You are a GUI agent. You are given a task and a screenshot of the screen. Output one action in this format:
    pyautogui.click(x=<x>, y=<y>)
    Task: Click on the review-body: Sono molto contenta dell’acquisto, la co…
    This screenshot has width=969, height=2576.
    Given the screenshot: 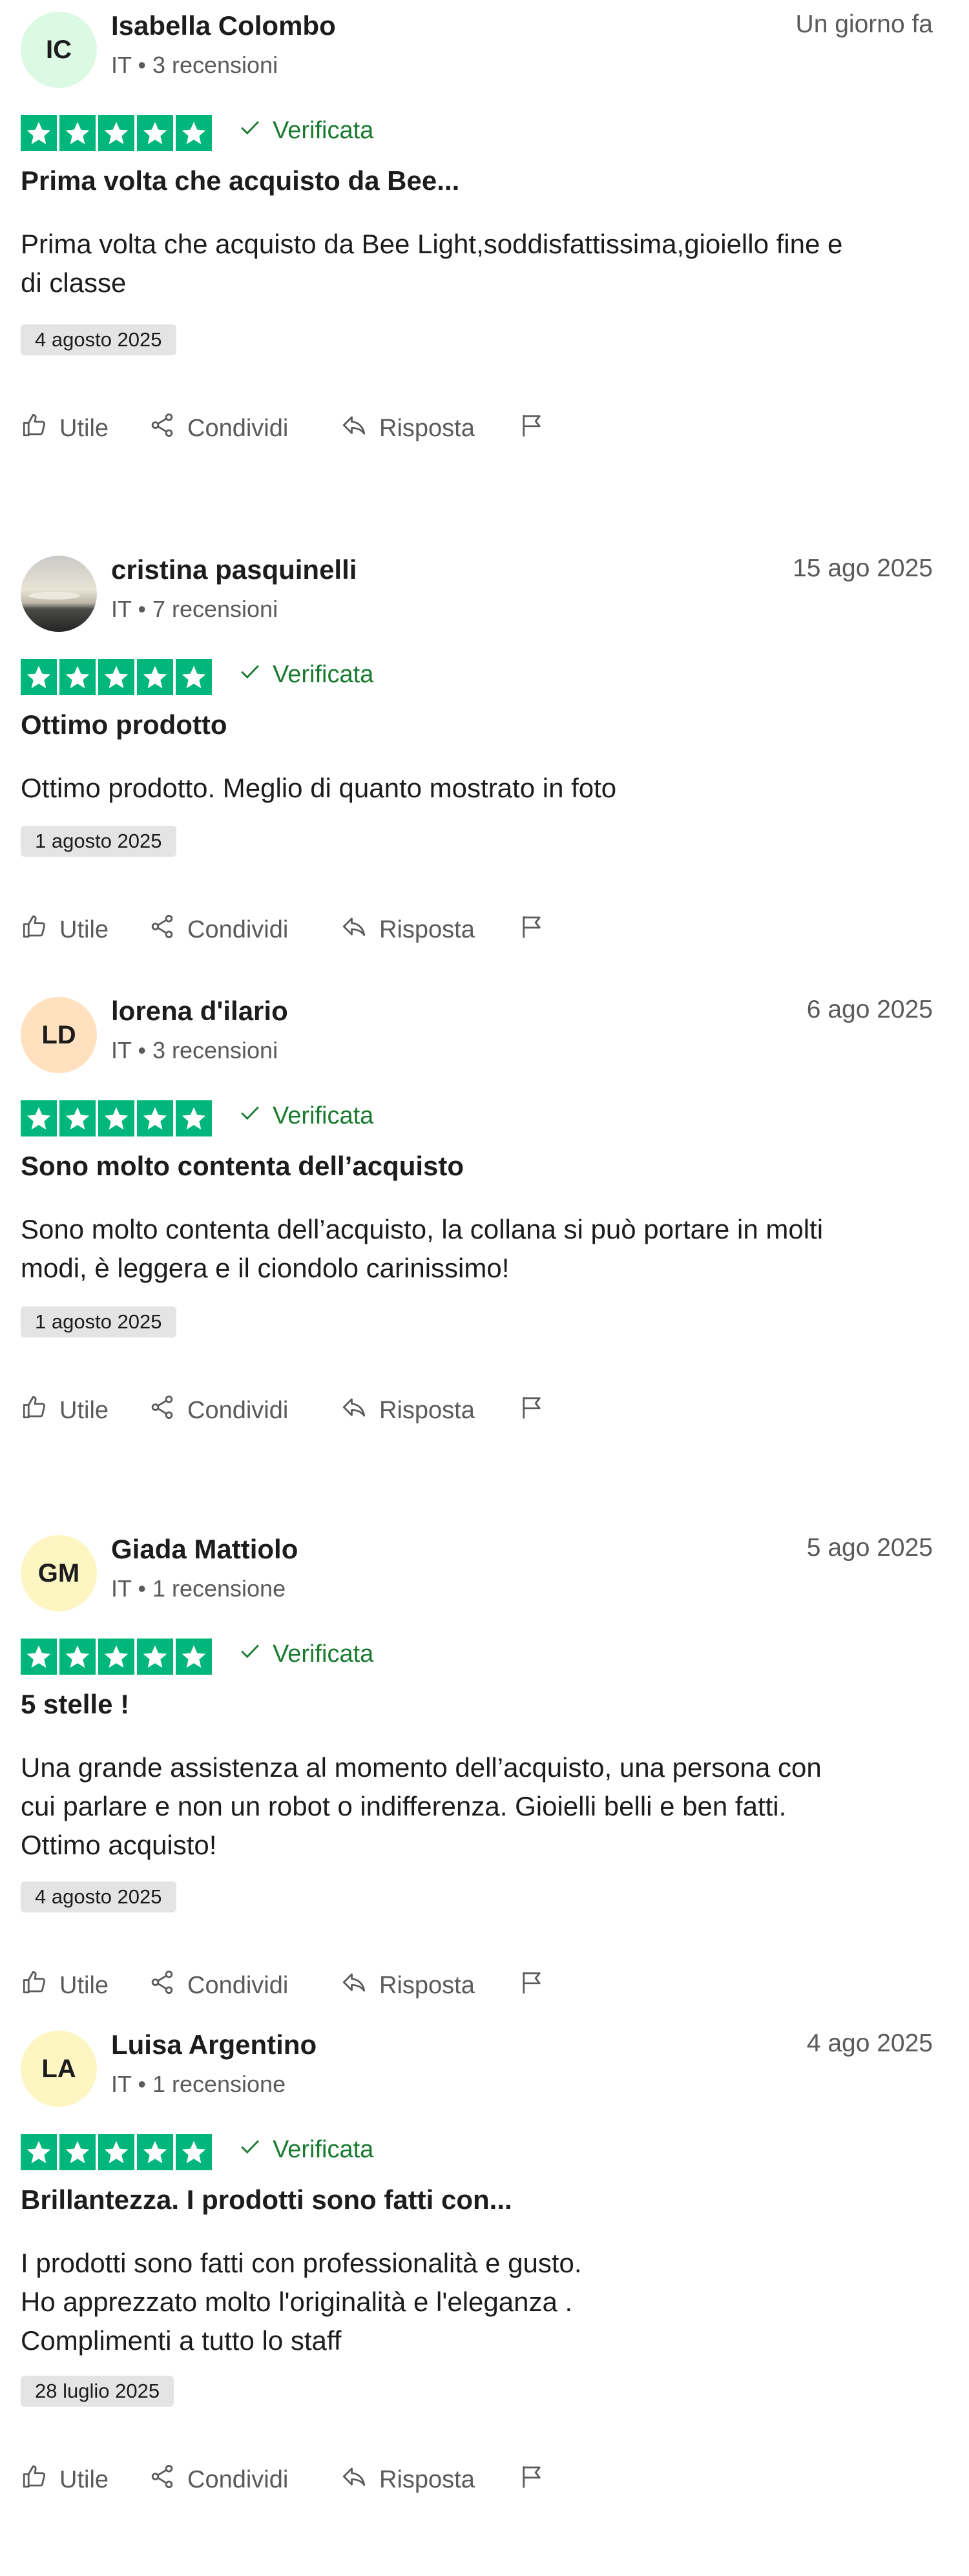 What is the action you would take?
    pyautogui.click(x=467, y=1249)
    